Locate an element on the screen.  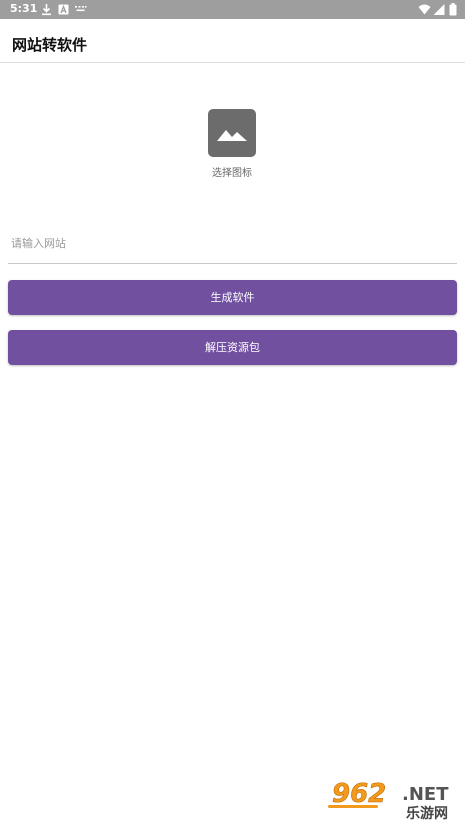
watermark-cn-text: 乐游网 is located at coordinates (427, 813).